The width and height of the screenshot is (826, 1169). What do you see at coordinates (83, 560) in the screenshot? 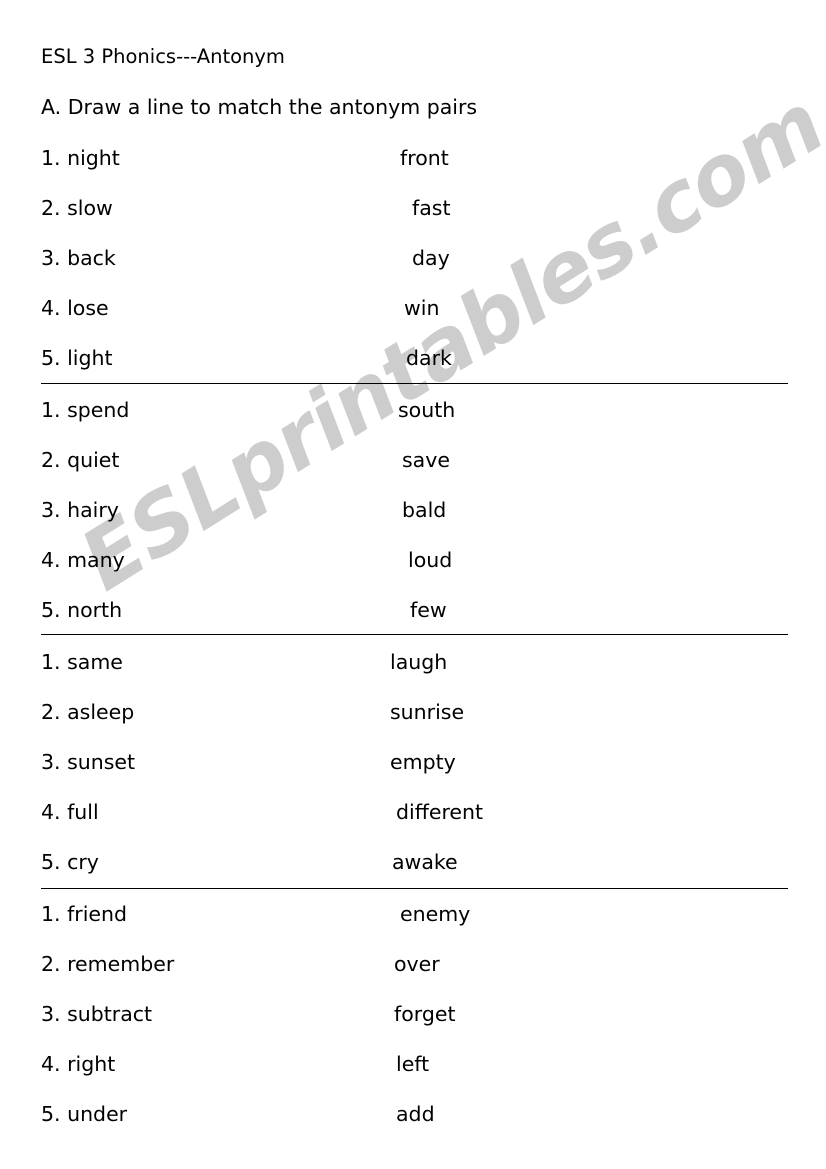
I see `word-left: 4. many` at bounding box center [83, 560].